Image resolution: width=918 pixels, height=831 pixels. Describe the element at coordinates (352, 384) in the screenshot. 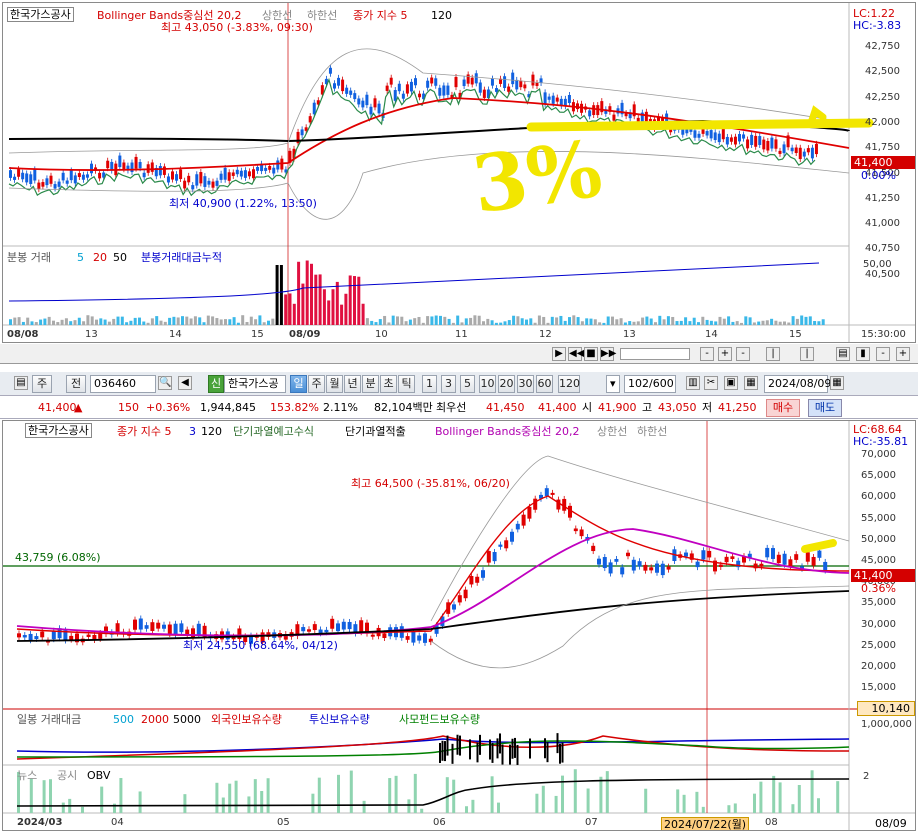

I see `period-button: 년` at that location.